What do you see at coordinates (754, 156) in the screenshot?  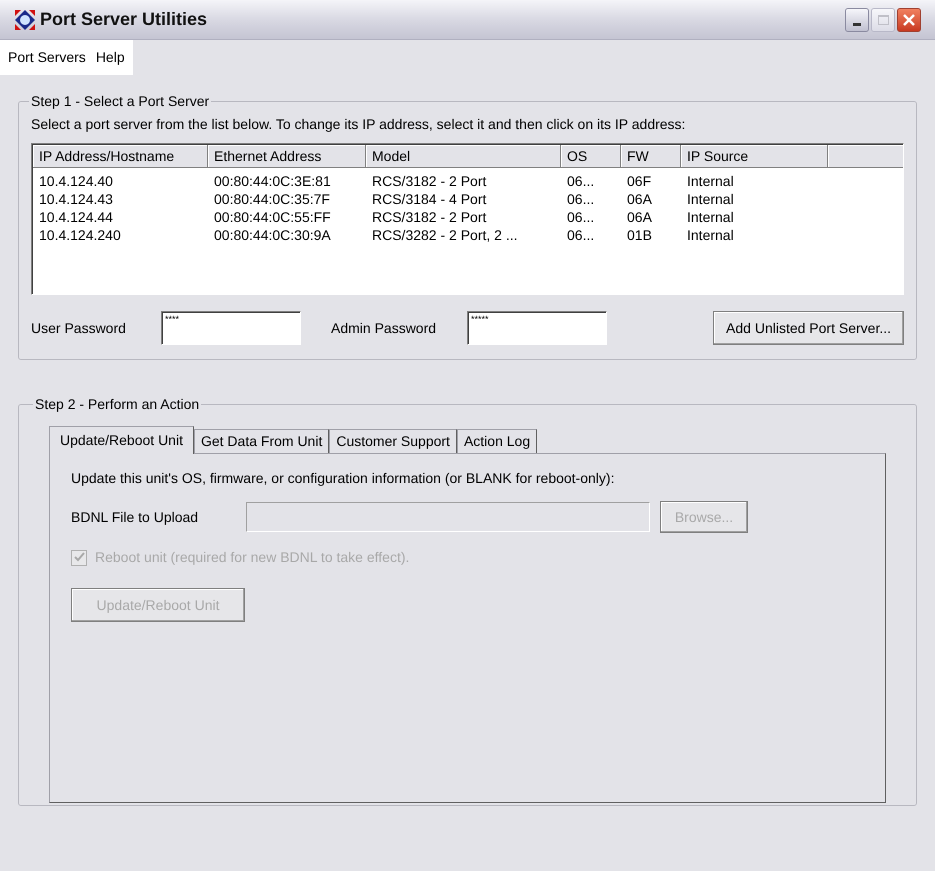 I see `column-header: IP Source` at bounding box center [754, 156].